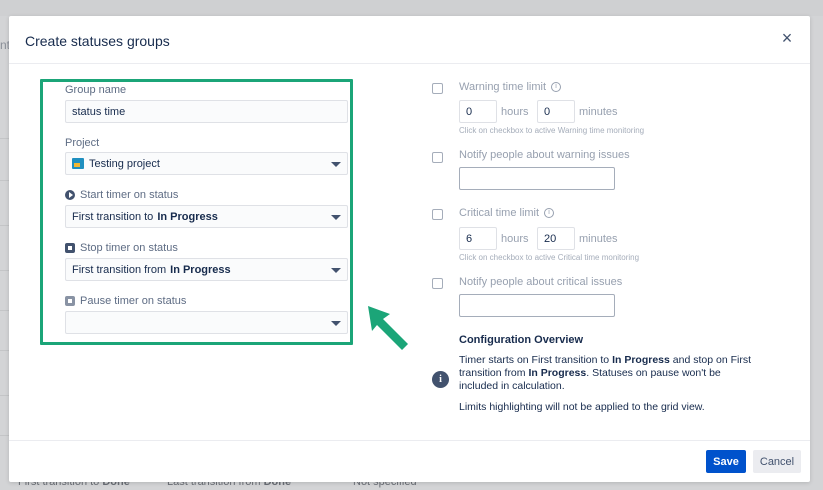 Image resolution: width=823 pixels, height=490 pixels. I want to click on pause-timer-label: Pause timer on status, so click(125, 301).